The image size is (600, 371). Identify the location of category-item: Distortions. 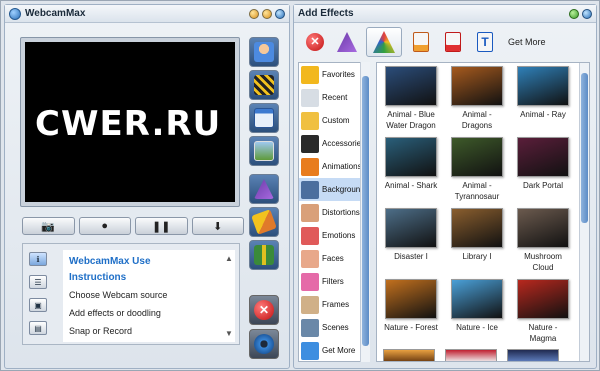
(334, 212).